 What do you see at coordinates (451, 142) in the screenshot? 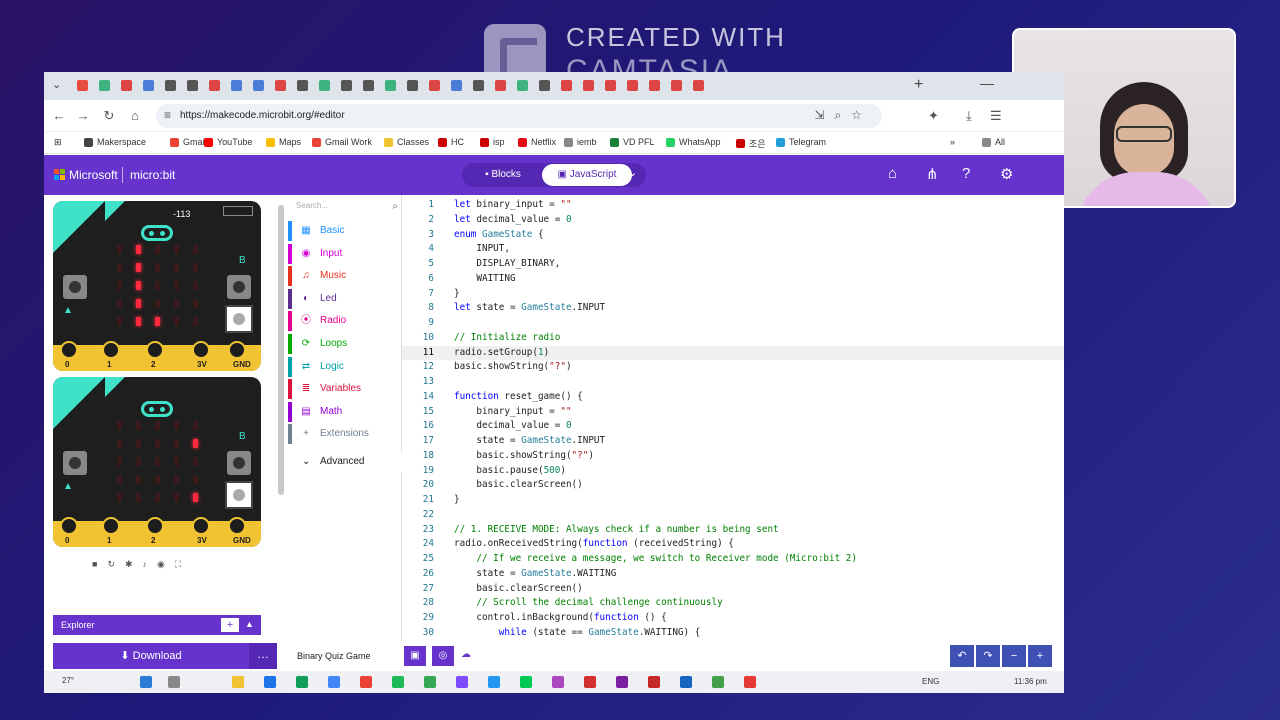
I see `bookmark-item: HC` at bounding box center [451, 142].